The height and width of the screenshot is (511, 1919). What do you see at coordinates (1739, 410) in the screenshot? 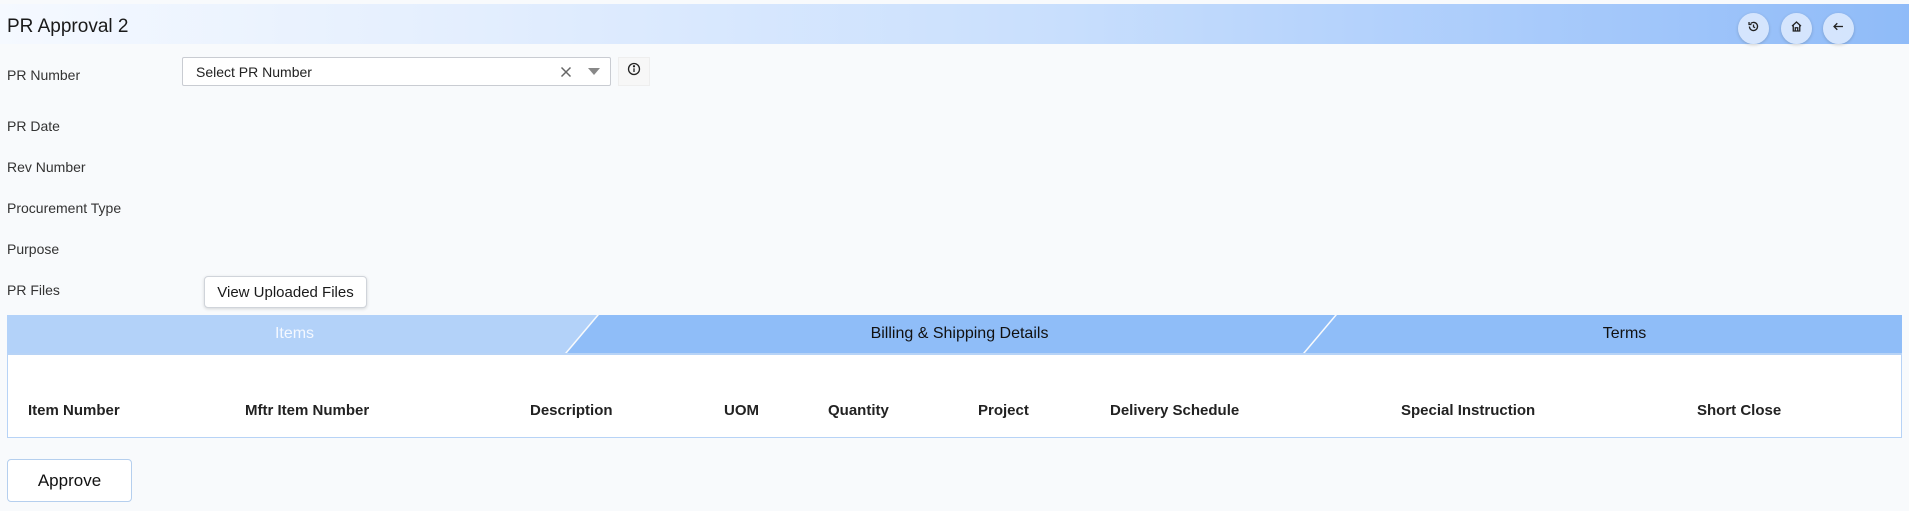
I see `column-header: Short Close` at bounding box center [1739, 410].